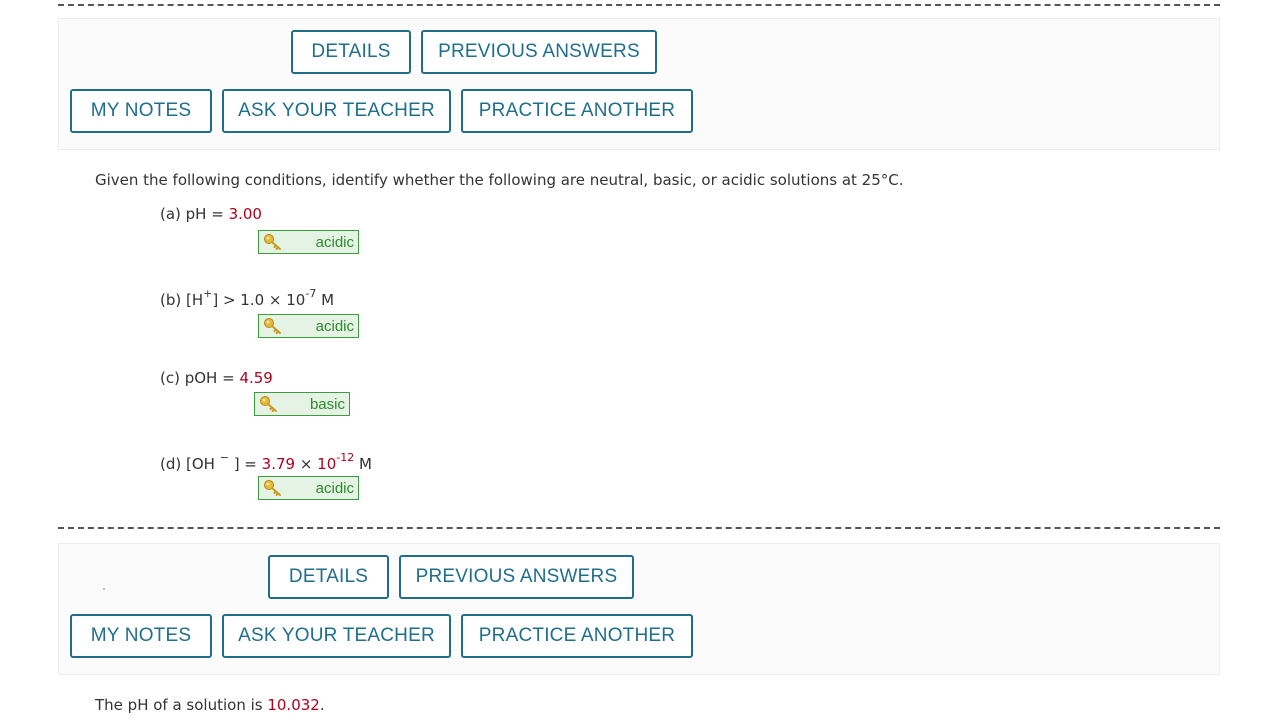  What do you see at coordinates (345, 457) in the screenshot?
I see `part-d-exp: -12` at bounding box center [345, 457].